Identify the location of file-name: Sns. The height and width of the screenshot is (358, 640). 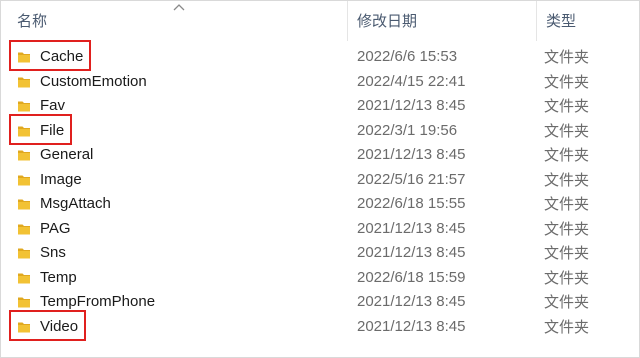
(53, 252).